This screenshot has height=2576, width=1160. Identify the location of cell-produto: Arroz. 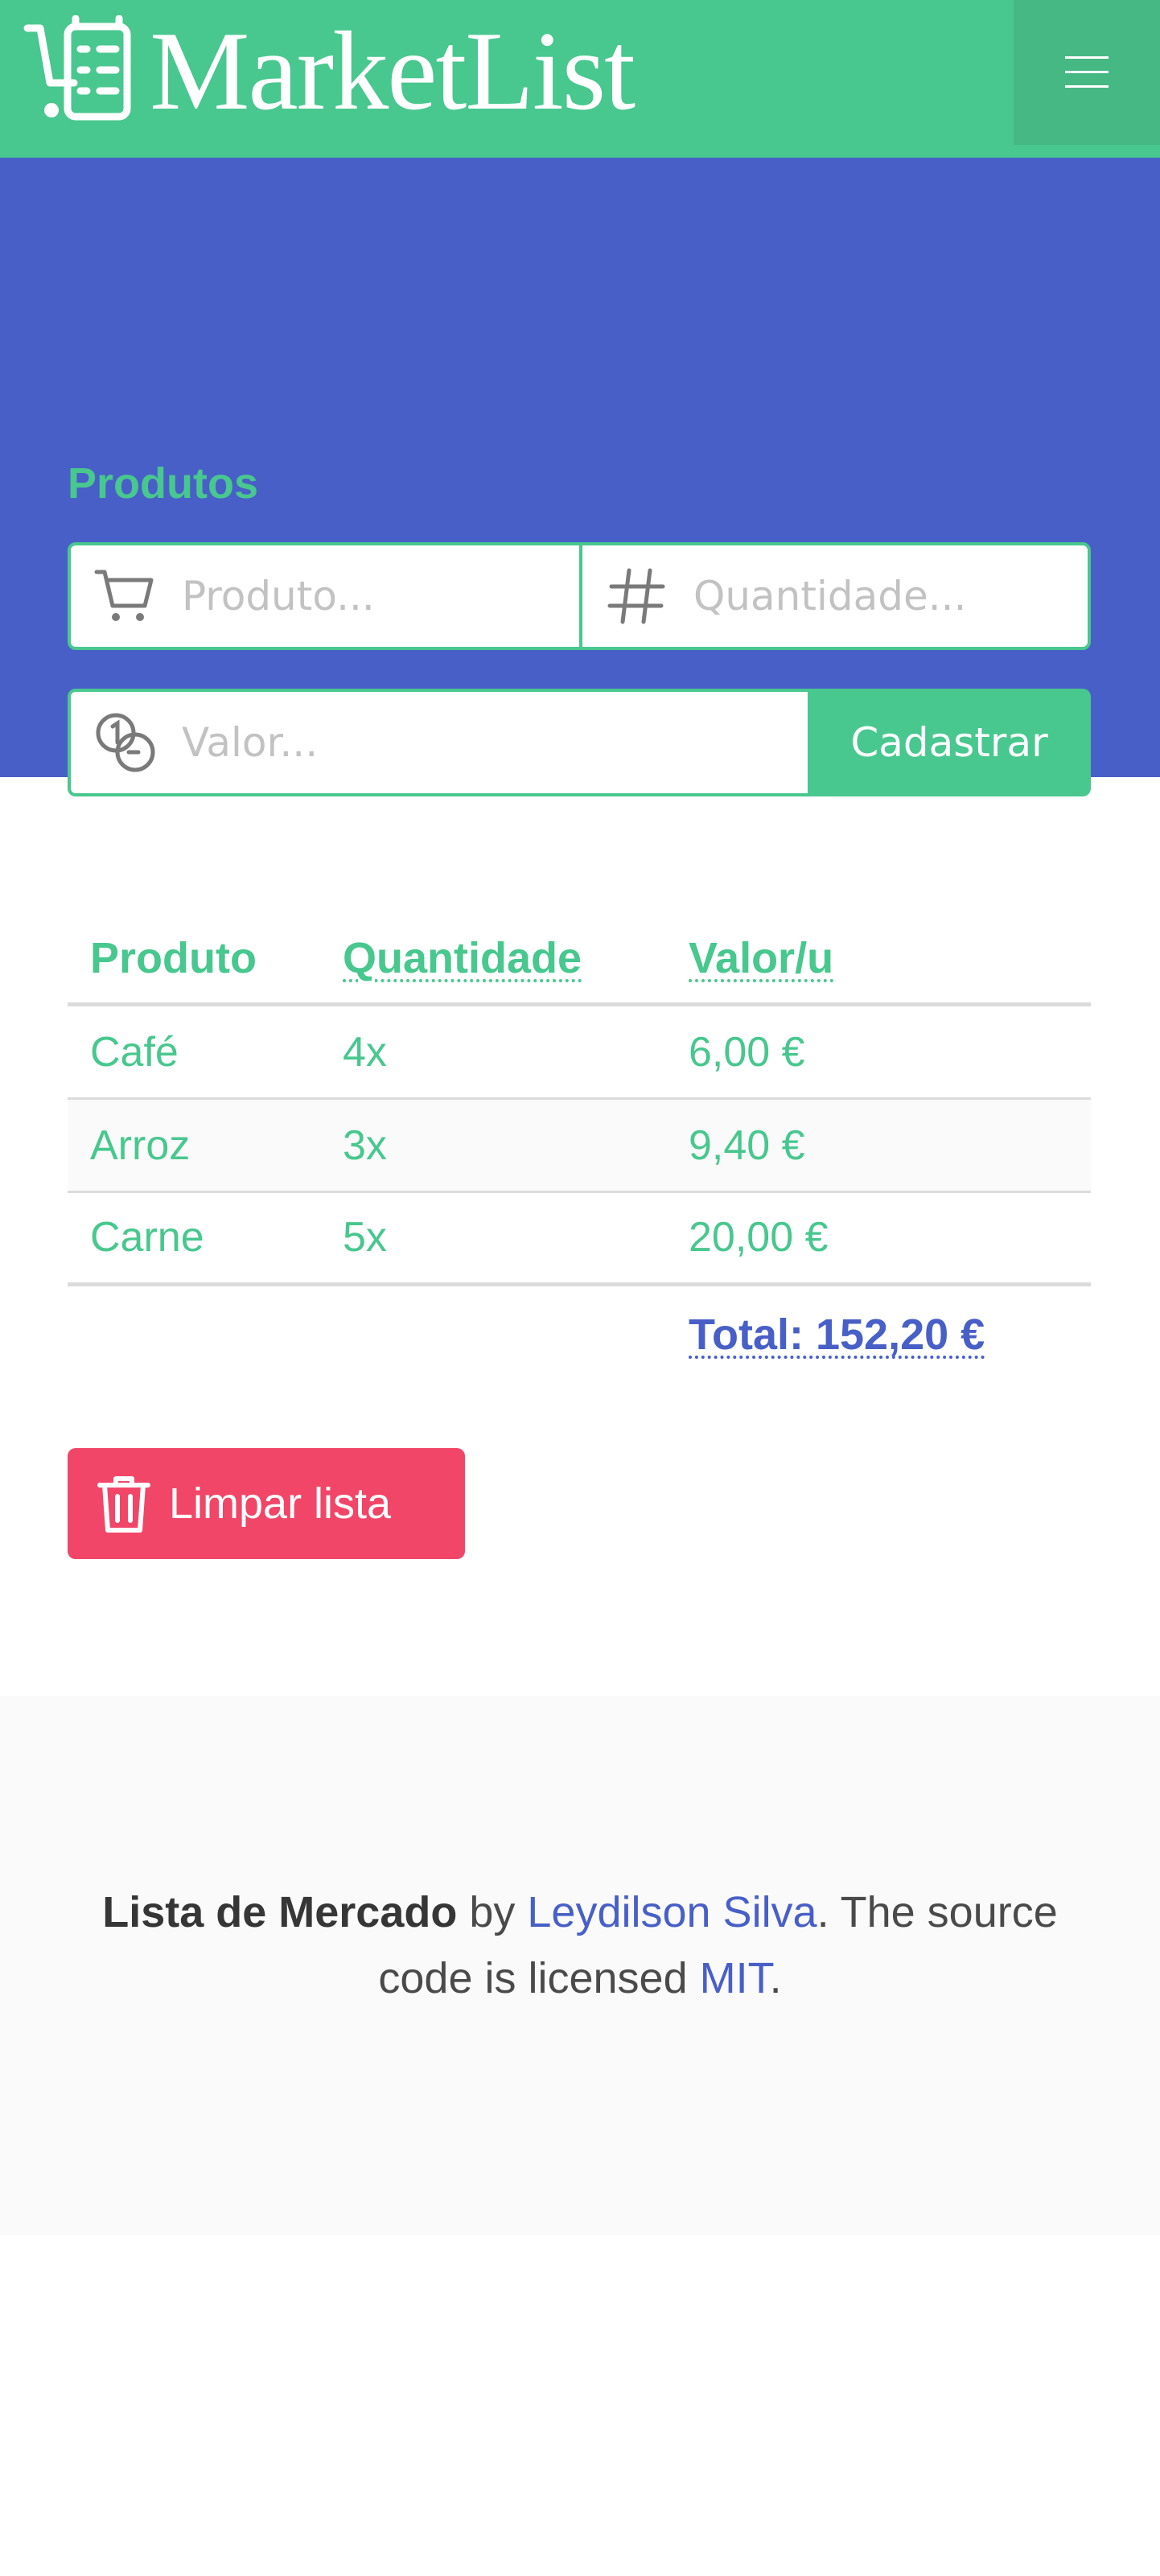
(140, 1145).